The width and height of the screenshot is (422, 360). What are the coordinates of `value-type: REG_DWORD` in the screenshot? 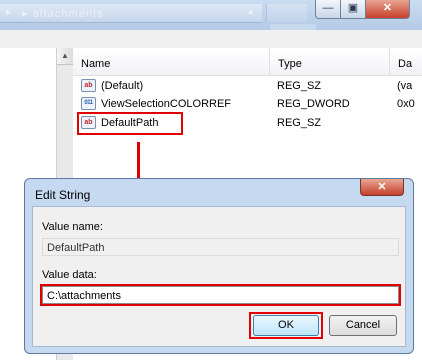 It's located at (313, 104).